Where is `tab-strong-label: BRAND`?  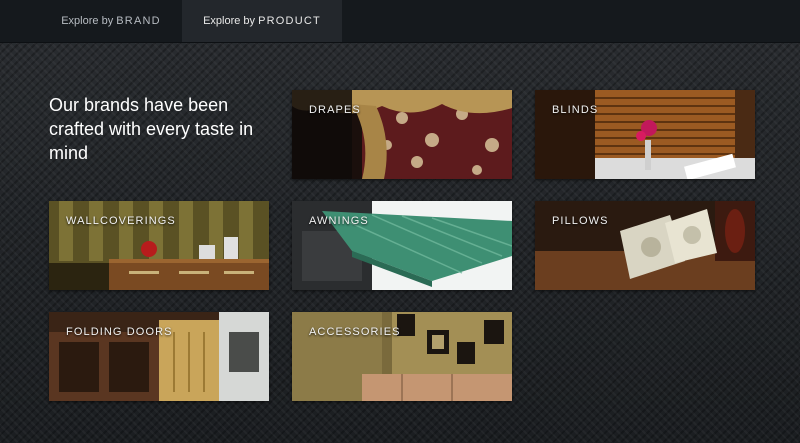
tab-strong-label: BRAND is located at coordinates (138, 21).